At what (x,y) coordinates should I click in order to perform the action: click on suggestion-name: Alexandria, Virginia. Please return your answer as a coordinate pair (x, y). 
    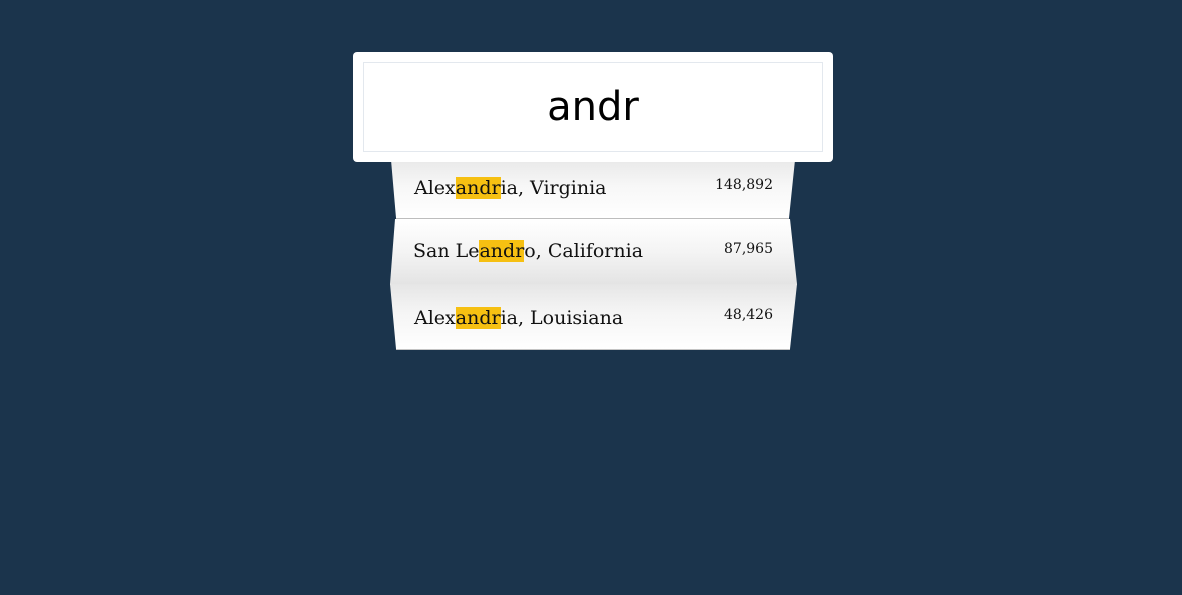
    Looking at the image, I should click on (510, 188).